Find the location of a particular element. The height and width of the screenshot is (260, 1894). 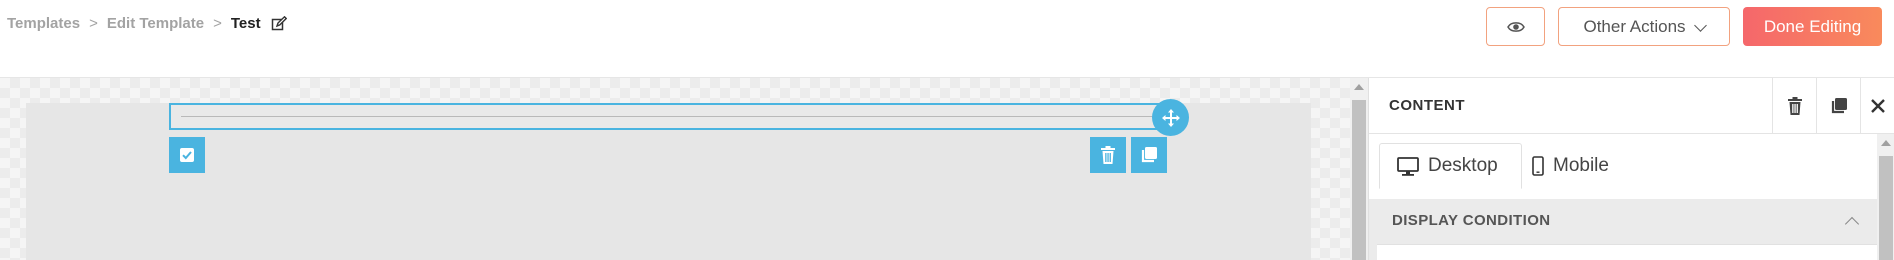

tab-mobile: Mobile is located at coordinates (1570, 166).